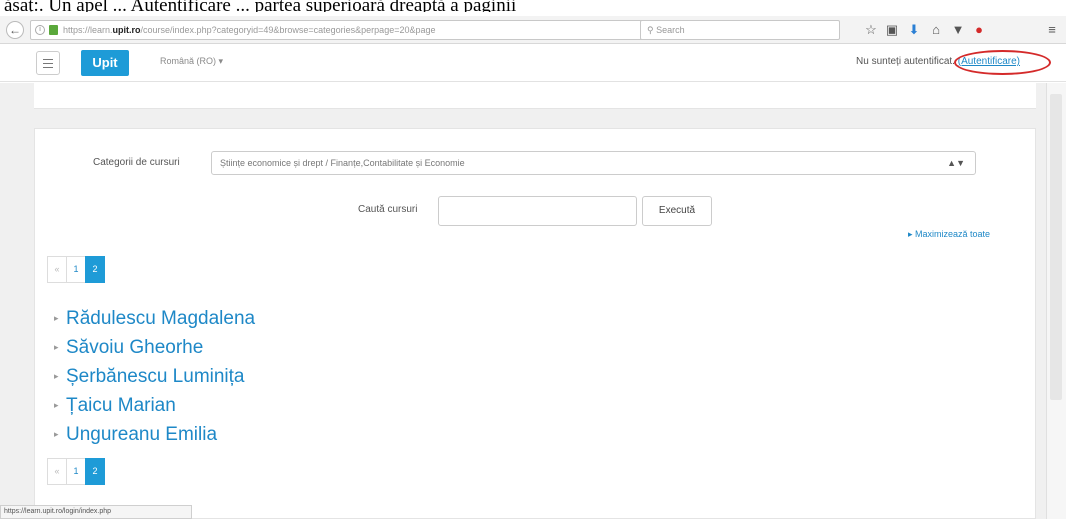 Image resolution: width=1066 pixels, height=519 pixels. I want to click on teacher-name: Săvoiu Gheorhe, so click(134, 347).